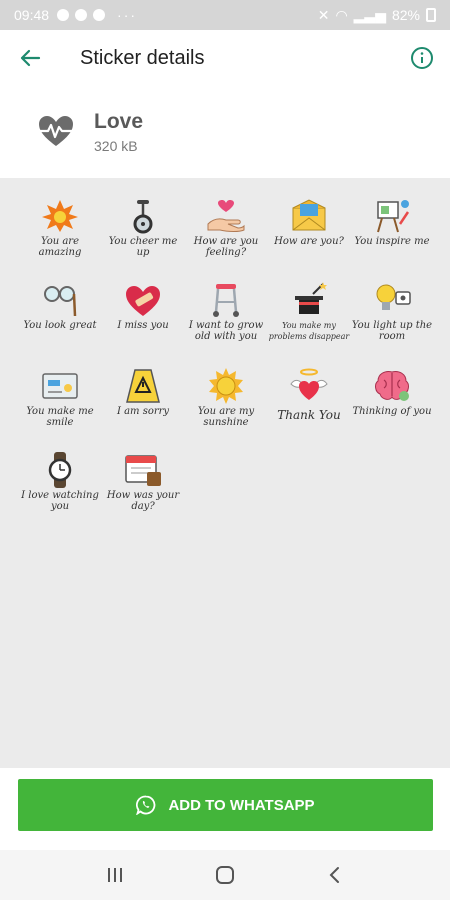 The height and width of the screenshot is (900, 450). I want to click on wifi-icon: ◠, so click(341, 14).